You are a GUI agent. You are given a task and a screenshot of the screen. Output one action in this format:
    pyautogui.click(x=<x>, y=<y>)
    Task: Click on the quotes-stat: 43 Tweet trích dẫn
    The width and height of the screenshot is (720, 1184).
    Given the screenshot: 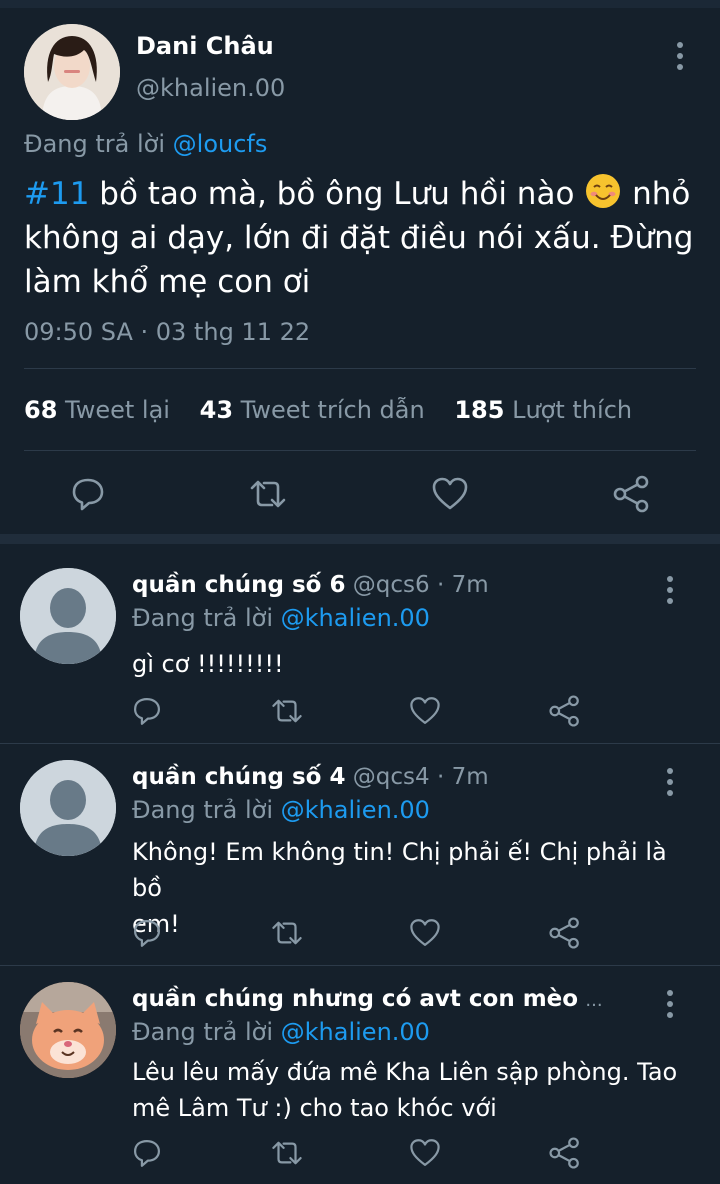 What is the action you would take?
    pyautogui.click(x=312, y=410)
    